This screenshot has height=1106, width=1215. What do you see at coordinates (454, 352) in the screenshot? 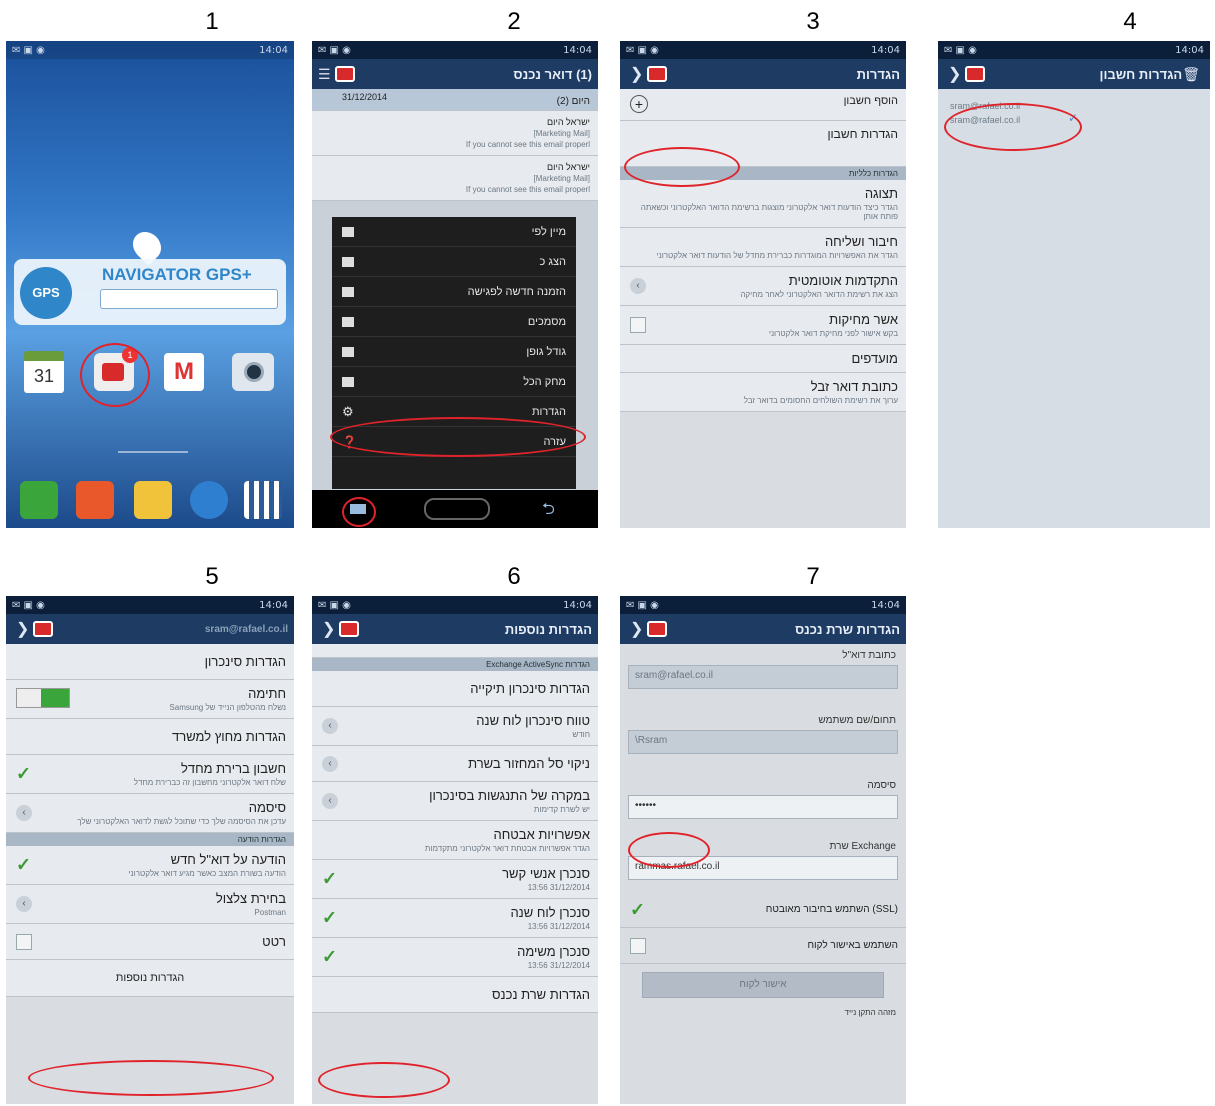
I see `menu-item-font-size: גודל גופן` at bounding box center [454, 352].